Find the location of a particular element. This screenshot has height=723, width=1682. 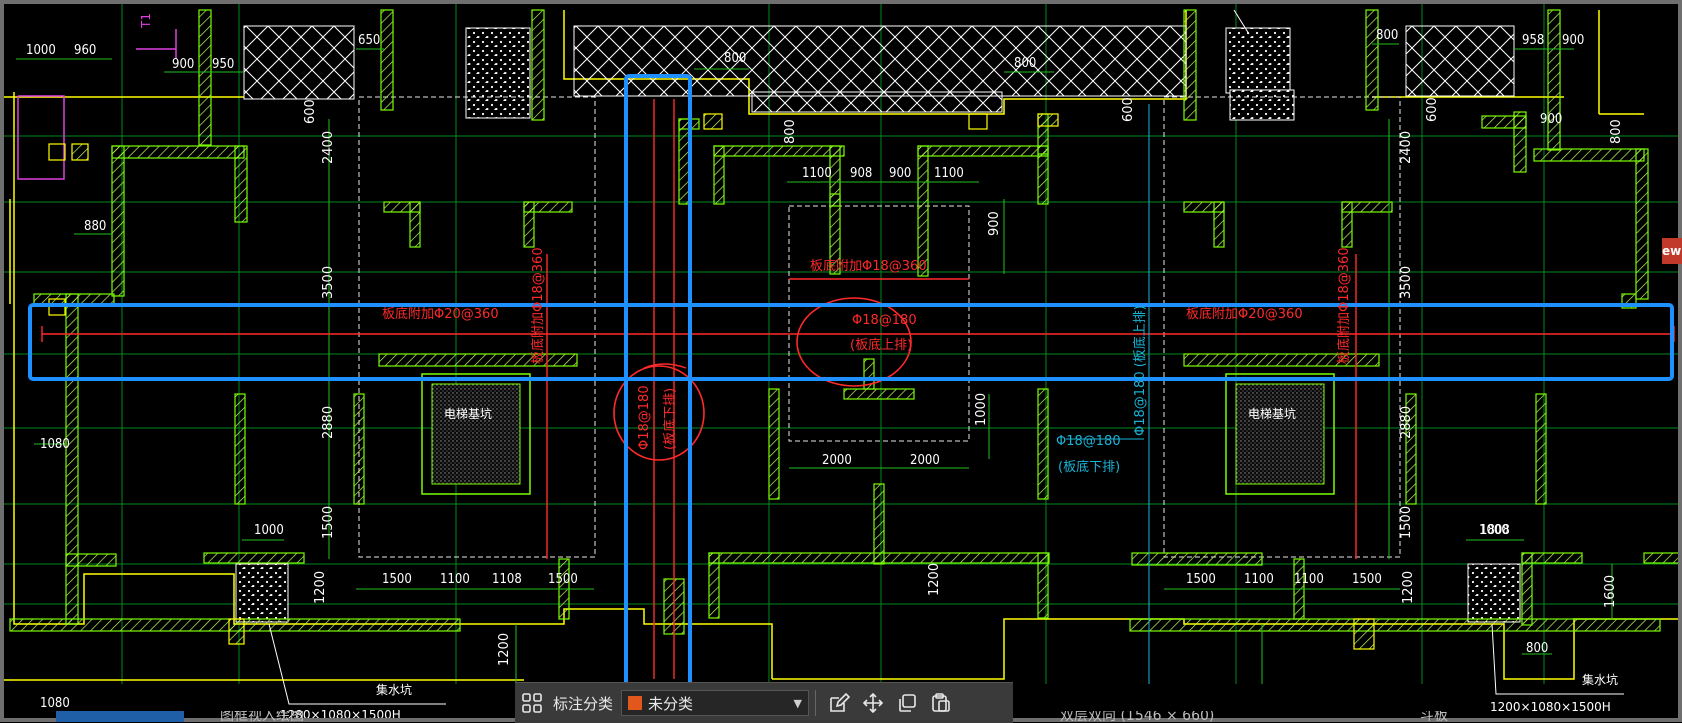

rebar-label-right-vertical: 板底附加Φ18@360 is located at coordinates (1344, 305).